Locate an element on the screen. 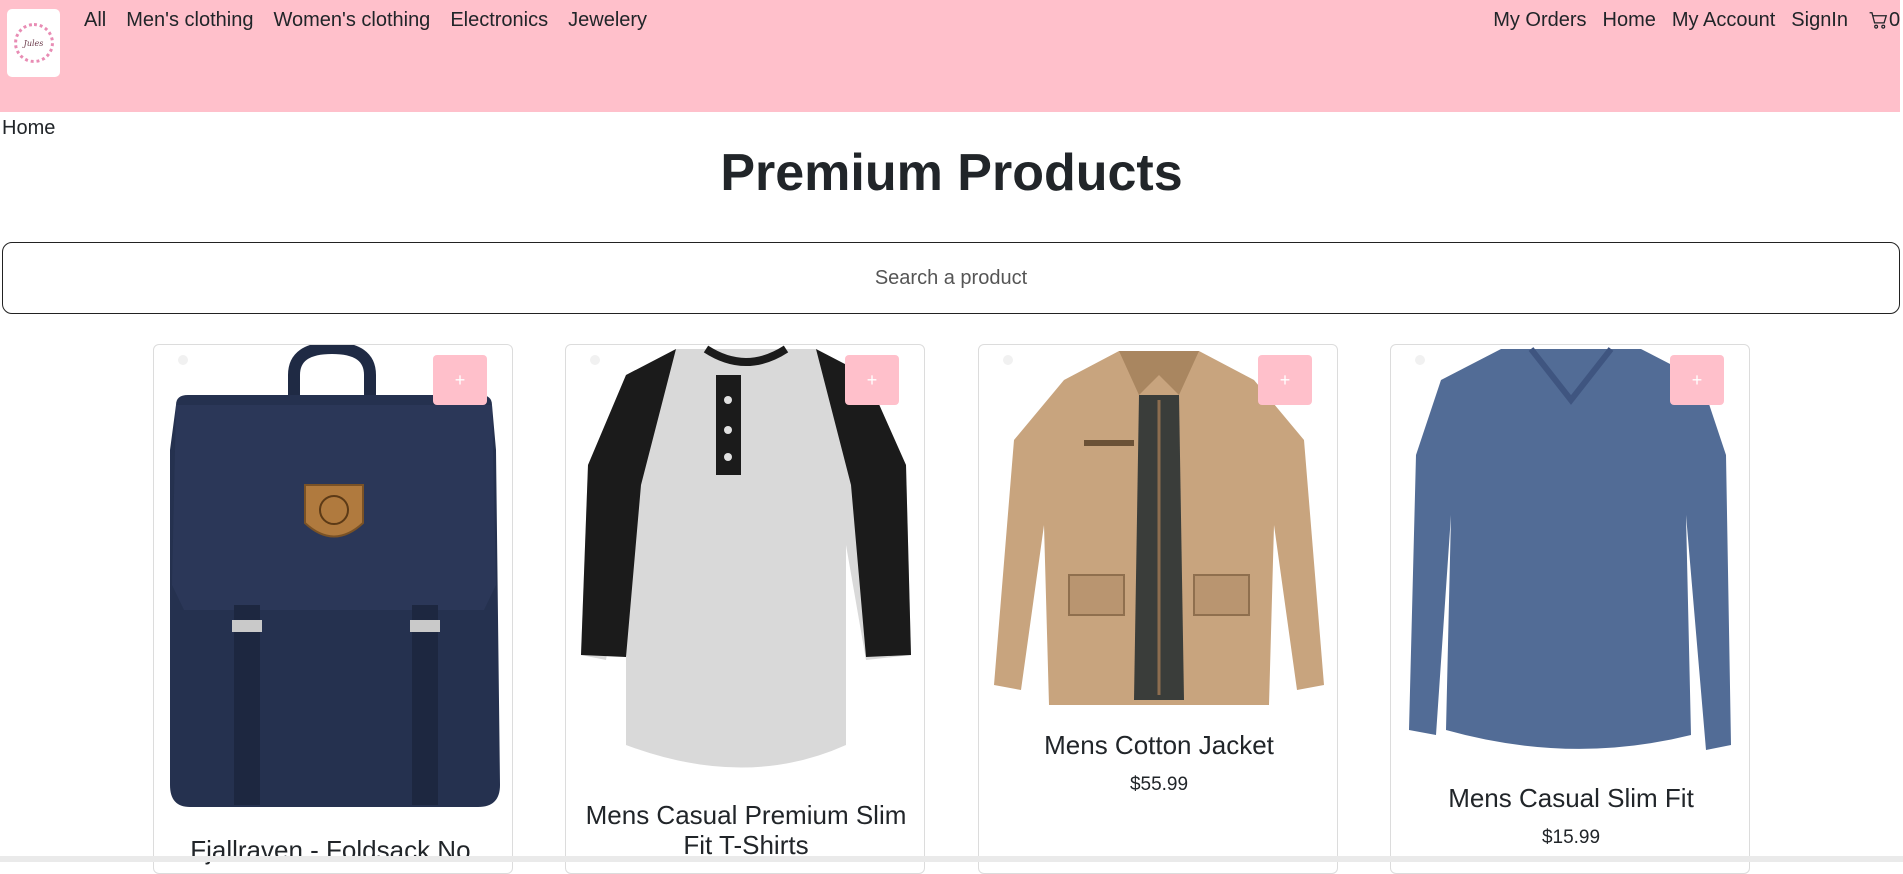 This screenshot has height=874, width=1903. product-card: + Mens Casual Slim Fit $15.99 is located at coordinates (1570, 609).